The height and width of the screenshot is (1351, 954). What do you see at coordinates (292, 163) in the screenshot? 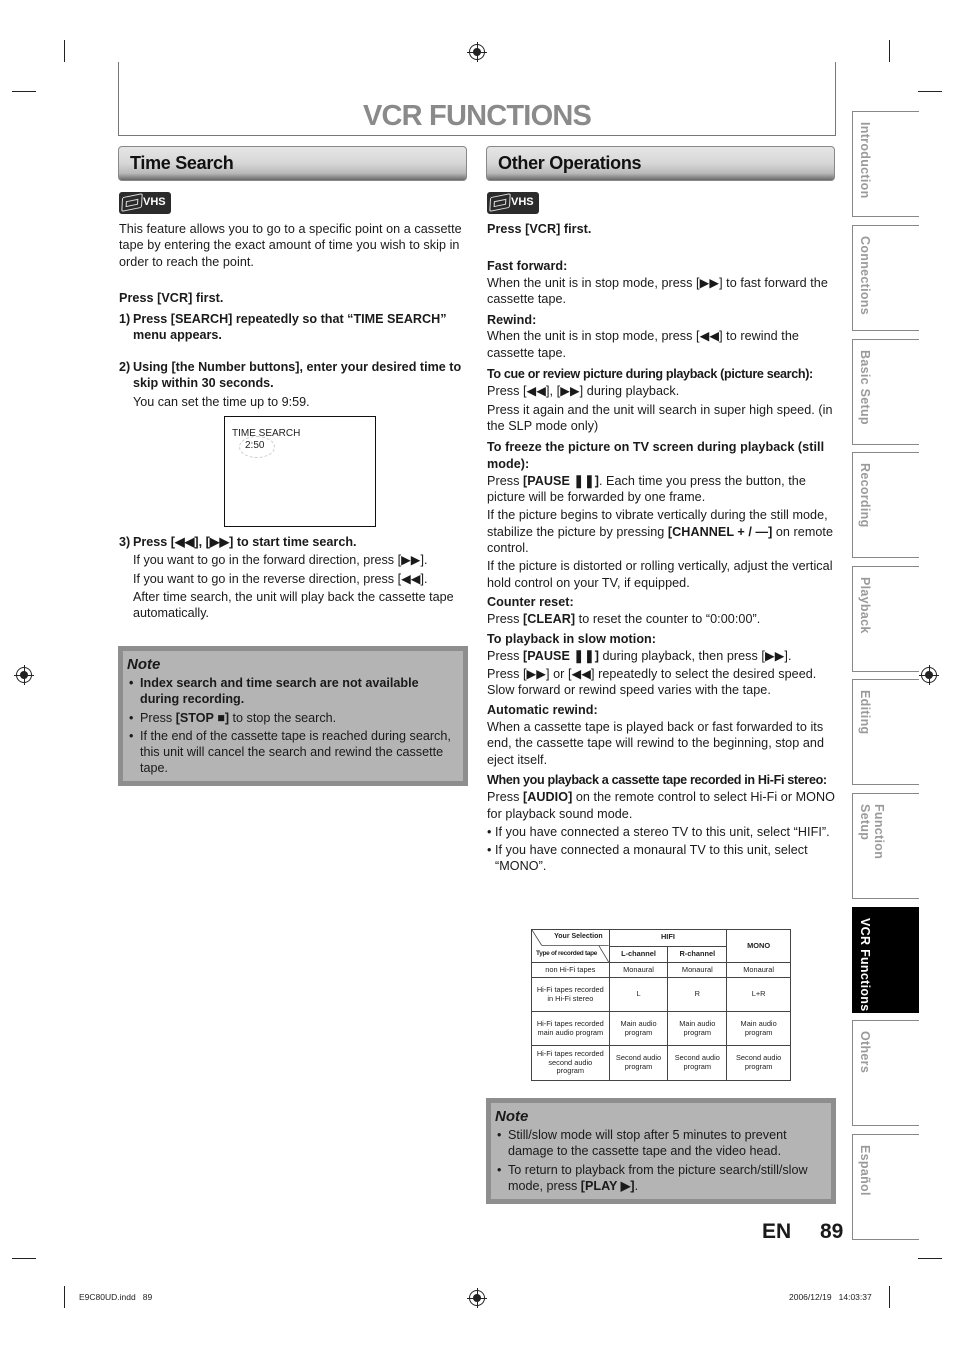
I see `section-header-time-search: Time Search` at bounding box center [292, 163].